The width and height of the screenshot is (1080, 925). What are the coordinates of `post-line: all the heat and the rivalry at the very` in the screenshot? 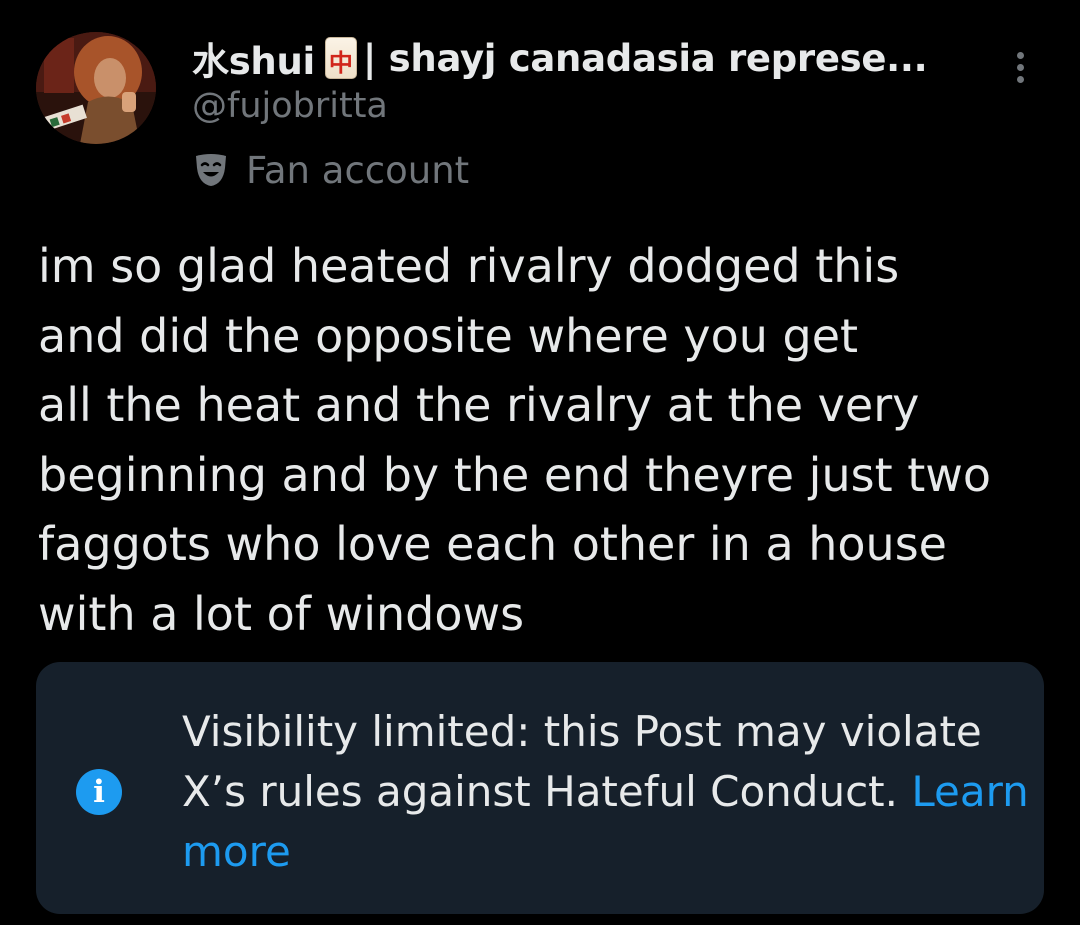 It's located at (479, 405).